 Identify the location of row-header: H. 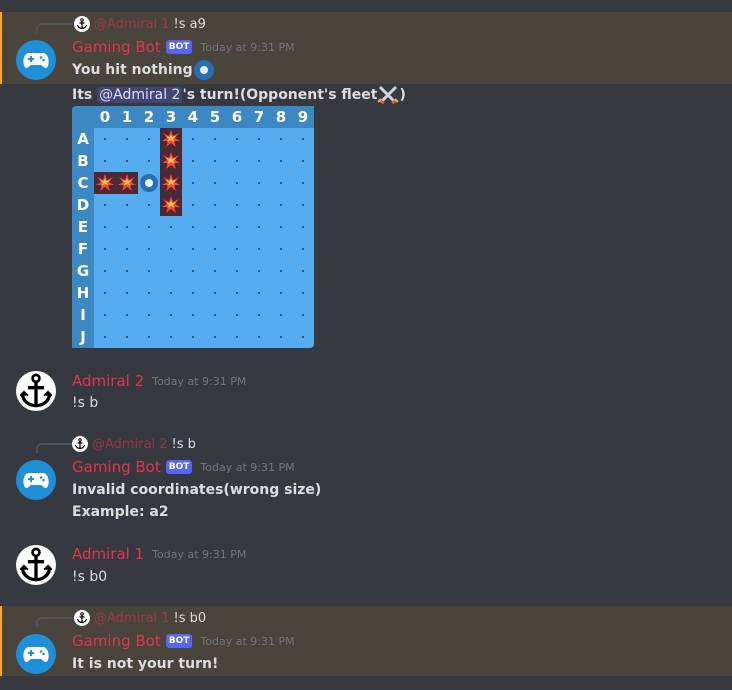
(83, 293).